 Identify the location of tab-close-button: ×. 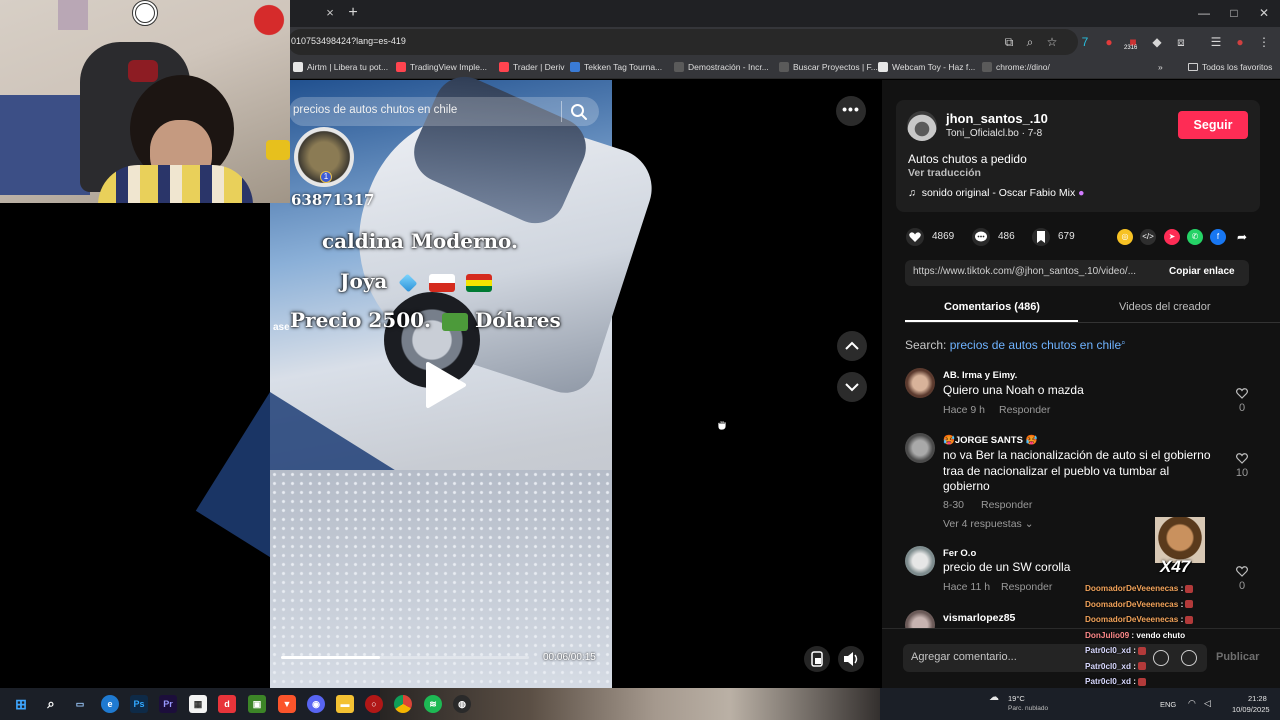
(330, 13).